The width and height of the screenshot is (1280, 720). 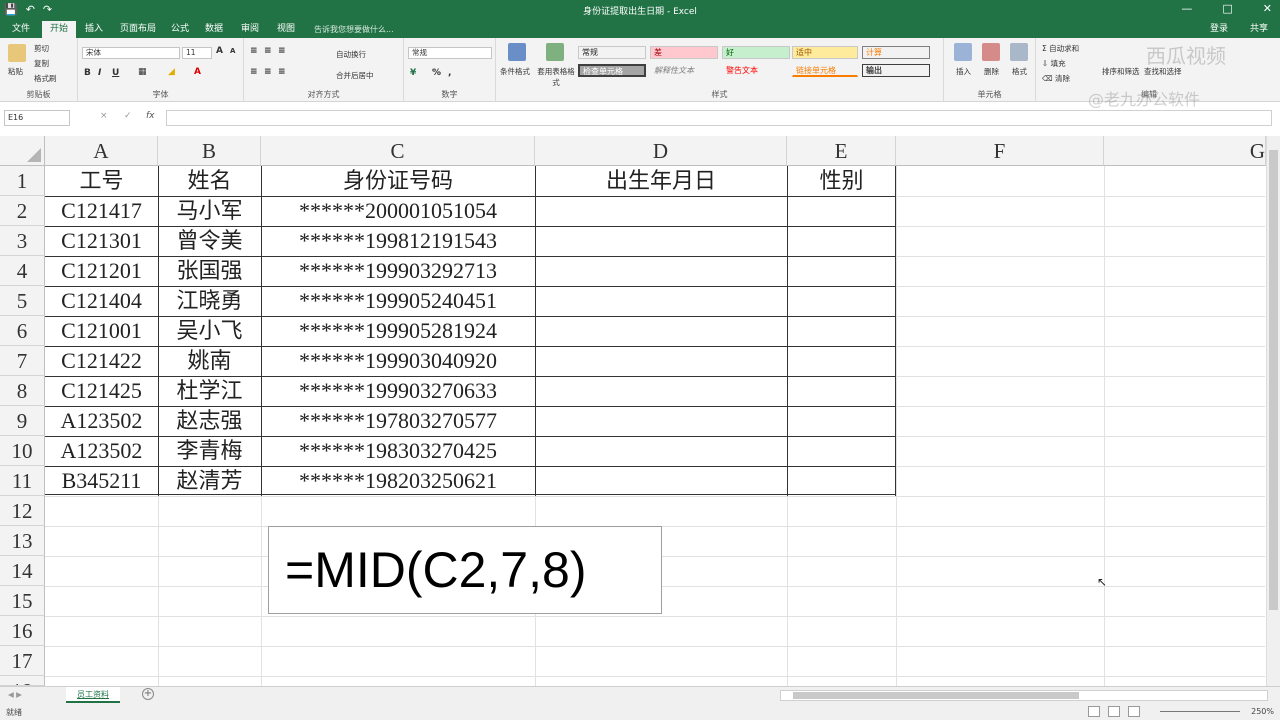 I want to click on cell-c9: ******197803270577, so click(x=398, y=421).